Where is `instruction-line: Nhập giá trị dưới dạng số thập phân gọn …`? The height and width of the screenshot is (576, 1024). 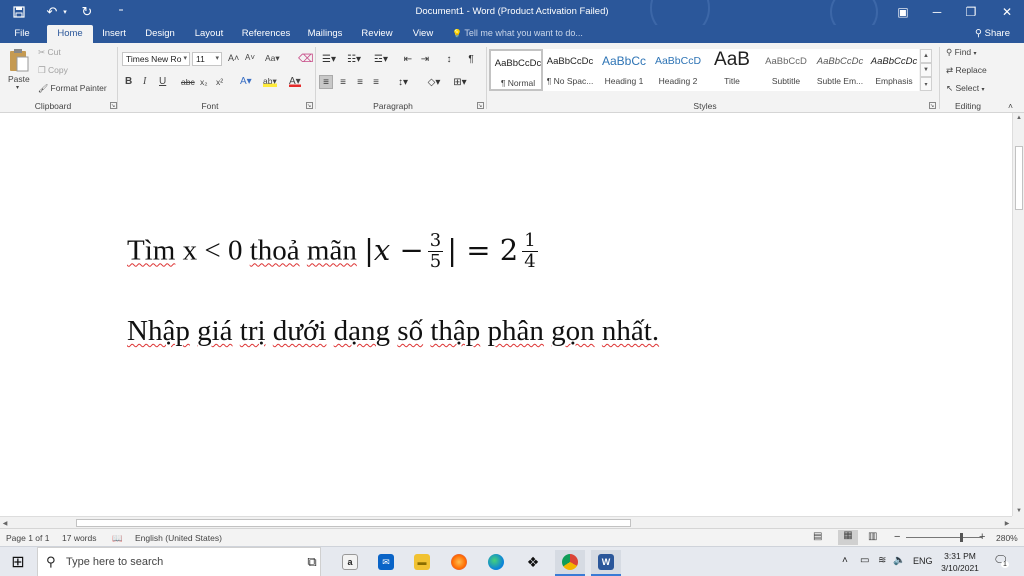
instruction-line: Nhập giá trị dưới dạng số thập phân gọn … is located at coordinates (393, 331).